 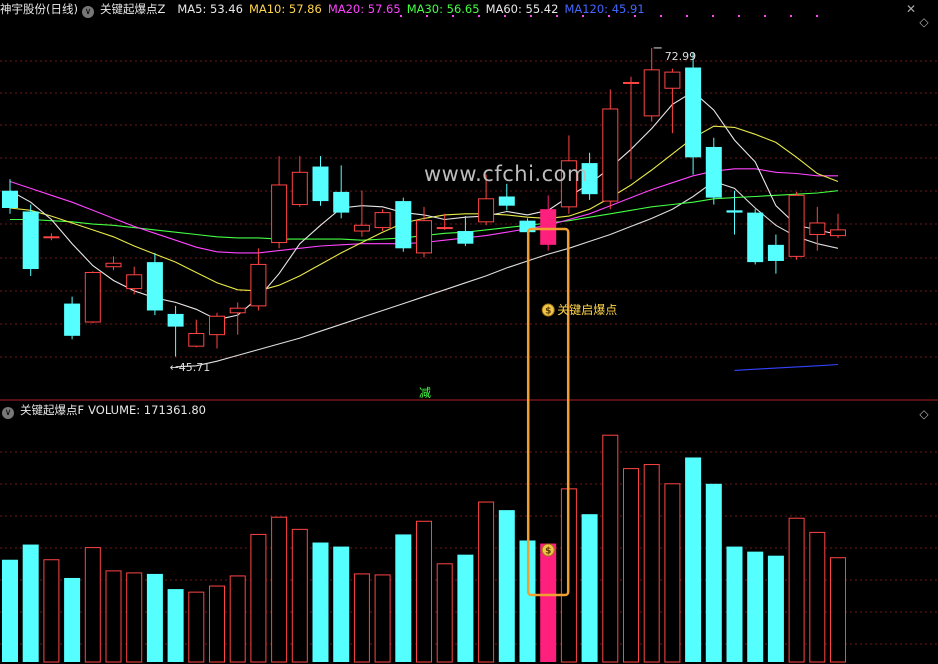 What do you see at coordinates (604, 9) in the screenshot?
I see `ma-legend-item: MA120: 45.91` at bounding box center [604, 9].